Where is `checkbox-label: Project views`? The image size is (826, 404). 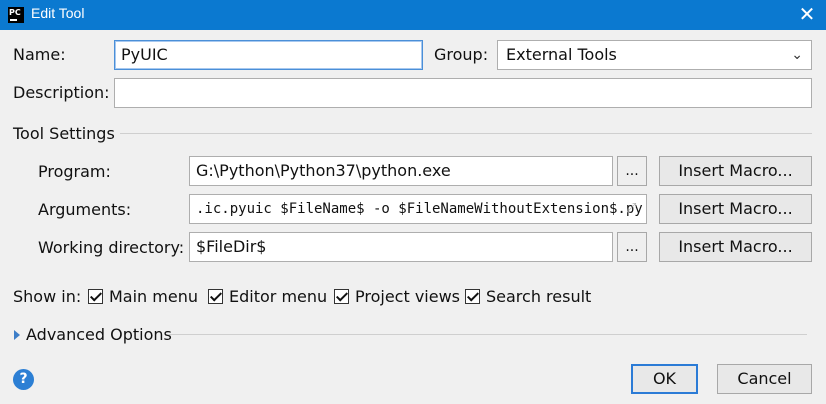
checkbox-label: Project views is located at coordinates (408, 296).